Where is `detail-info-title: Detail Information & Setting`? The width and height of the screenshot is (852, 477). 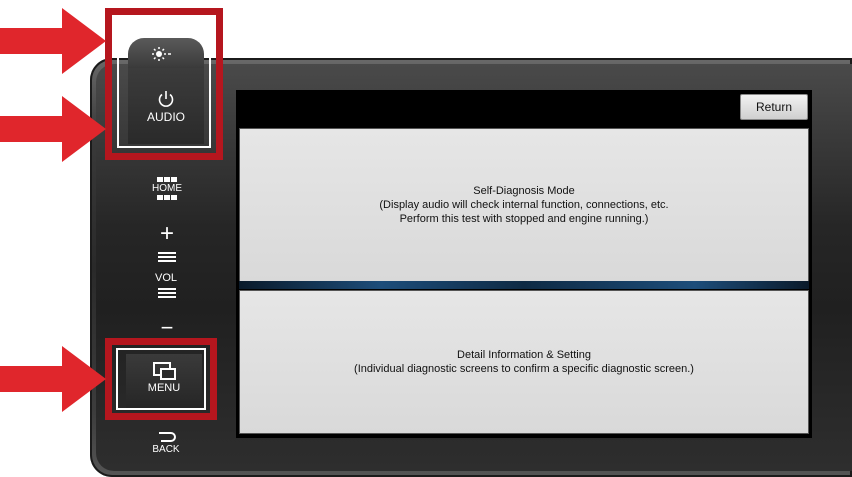 detail-info-title: Detail Information & Setting is located at coordinates (524, 355).